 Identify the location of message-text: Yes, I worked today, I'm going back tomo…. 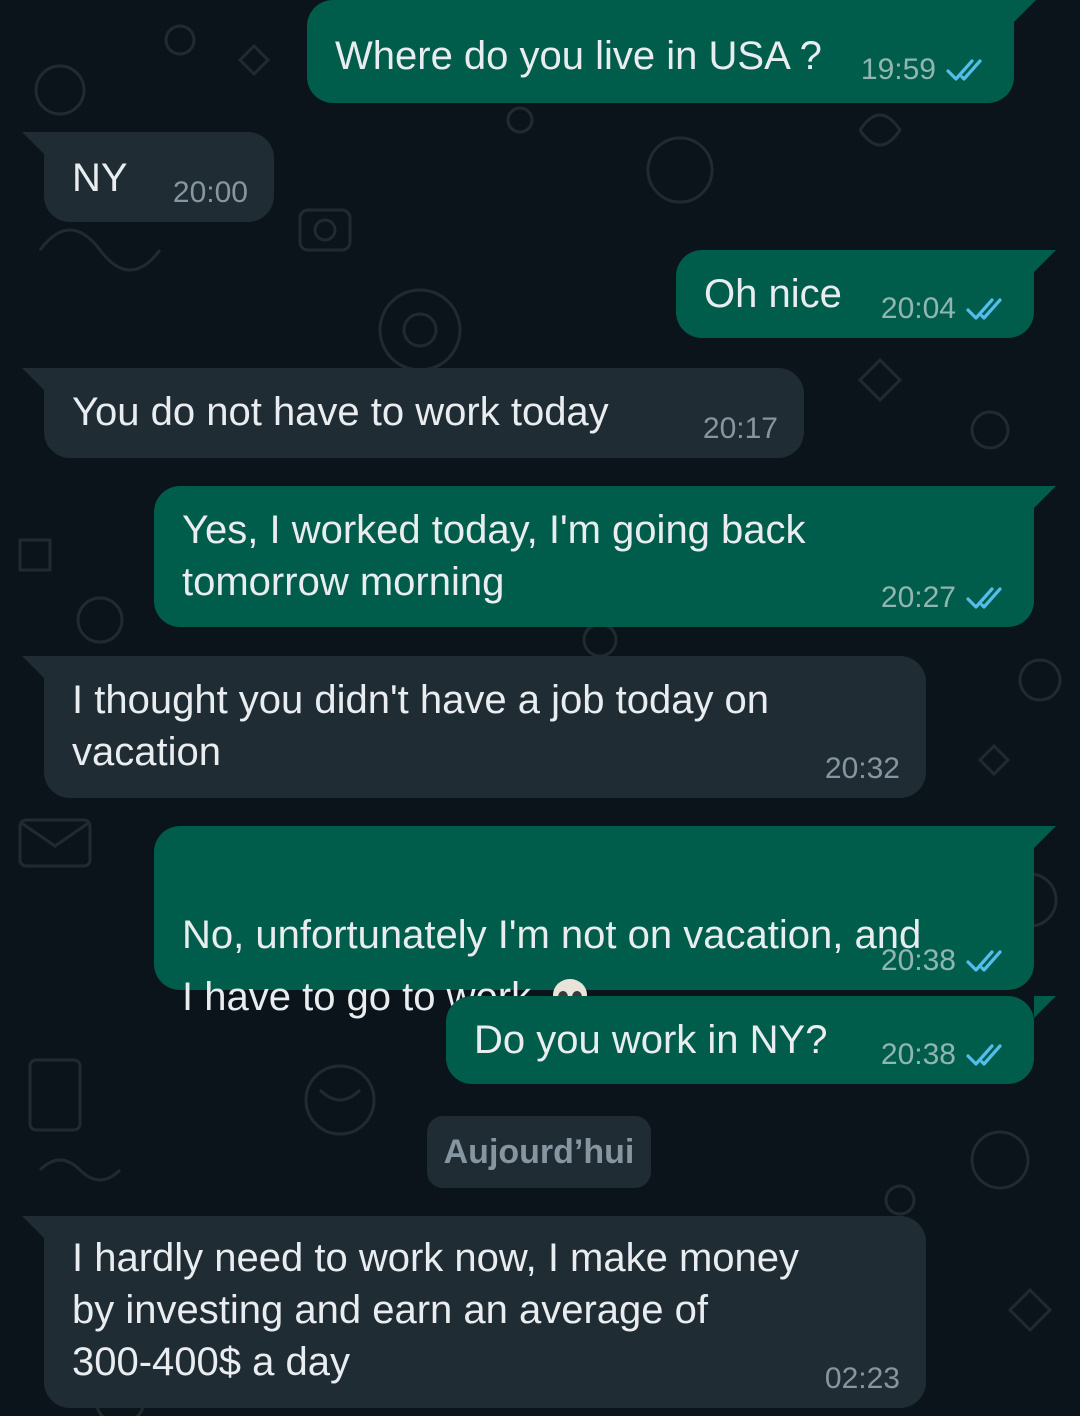
(494, 556).